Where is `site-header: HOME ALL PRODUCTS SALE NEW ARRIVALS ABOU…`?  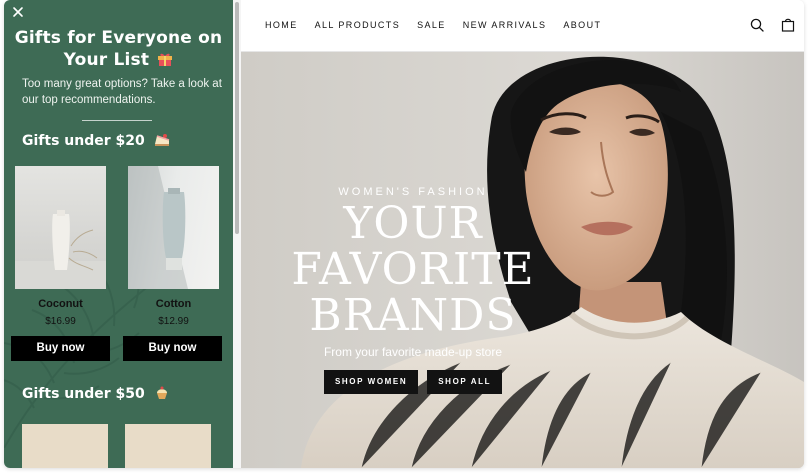 site-header: HOME ALL PRODUCTS SALE NEW ARRIVALS ABOU… is located at coordinates (522, 26).